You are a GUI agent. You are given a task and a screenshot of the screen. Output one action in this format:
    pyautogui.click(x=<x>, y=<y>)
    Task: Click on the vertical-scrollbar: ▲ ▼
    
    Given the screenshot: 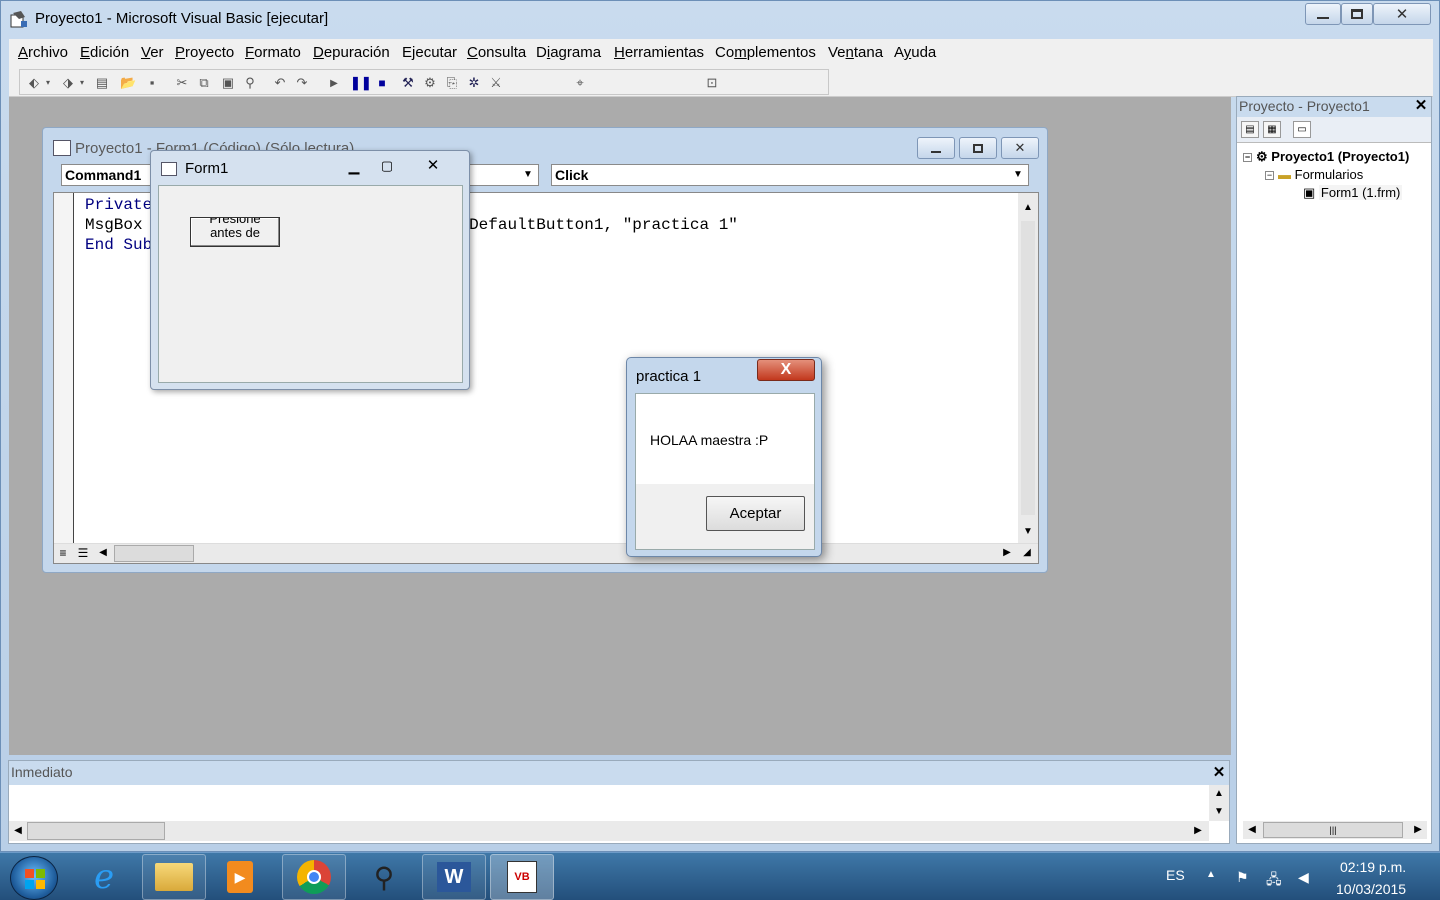 What is the action you would take?
    pyautogui.click(x=1028, y=368)
    